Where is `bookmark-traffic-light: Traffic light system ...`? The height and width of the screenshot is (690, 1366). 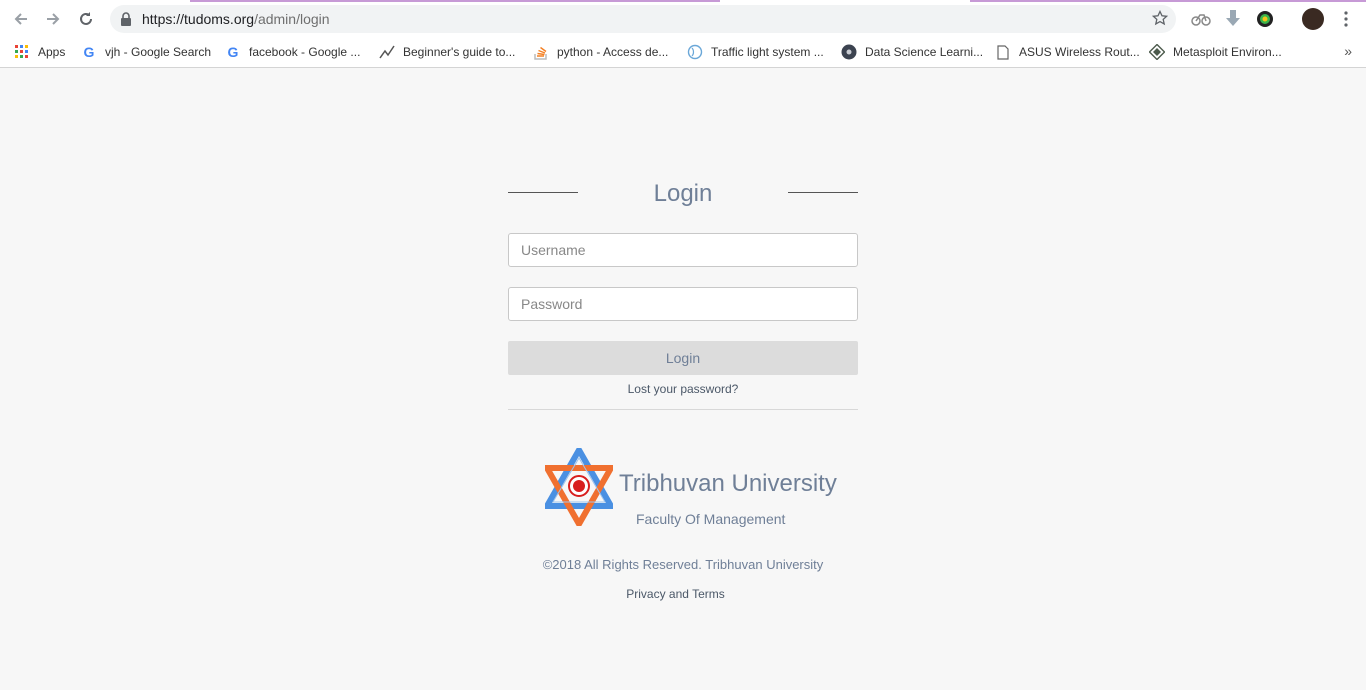 bookmark-traffic-light: Traffic light system ... is located at coordinates (755, 52).